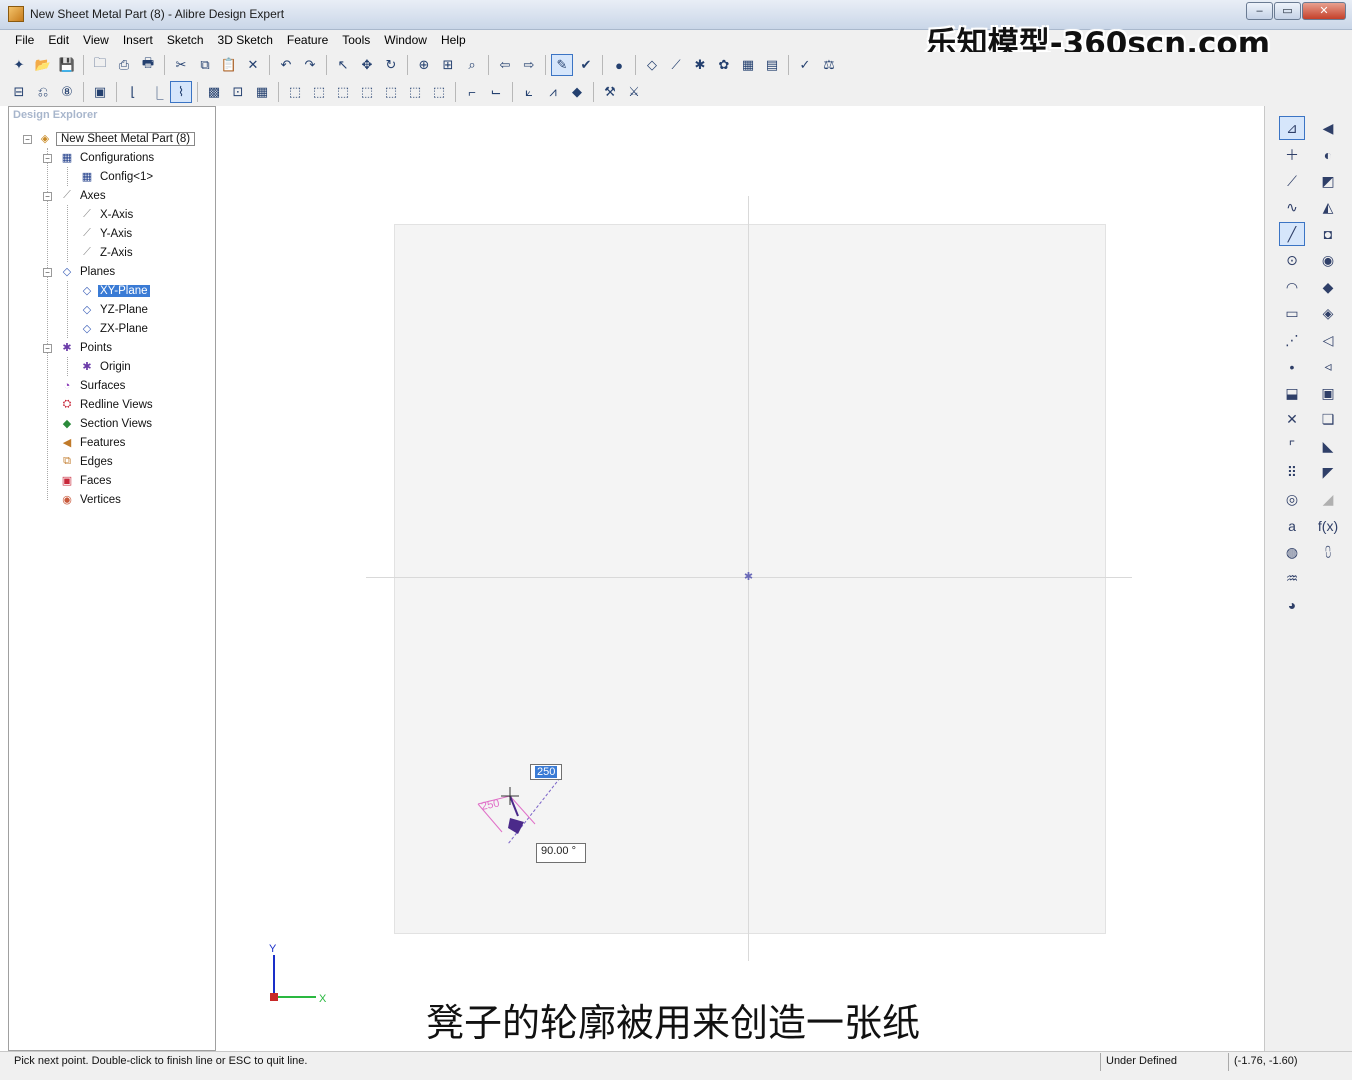 The image size is (1352, 1080). Describe the element at coordinates (93, 442) in the screenshot. I see `tree-item-features: ◀ Features` at that location.